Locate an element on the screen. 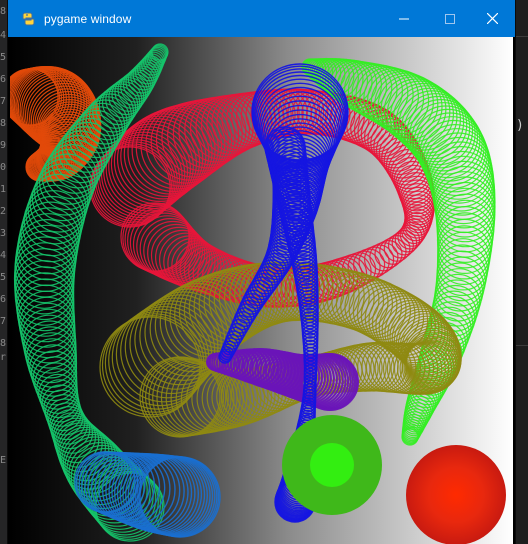  close-icon is located at coordinates (492, 18).